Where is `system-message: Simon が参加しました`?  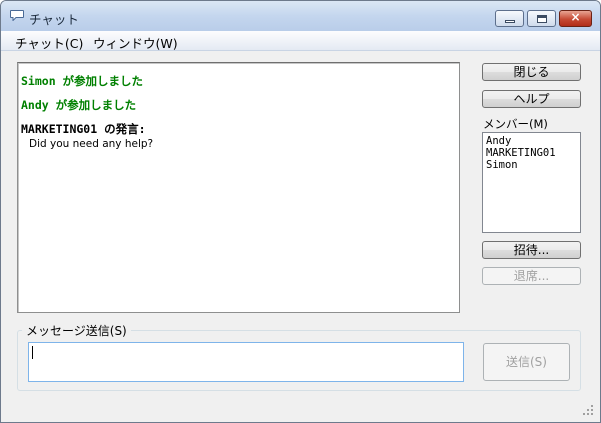
system-message: Simon が参加しました is located at coordinates (82, 81).